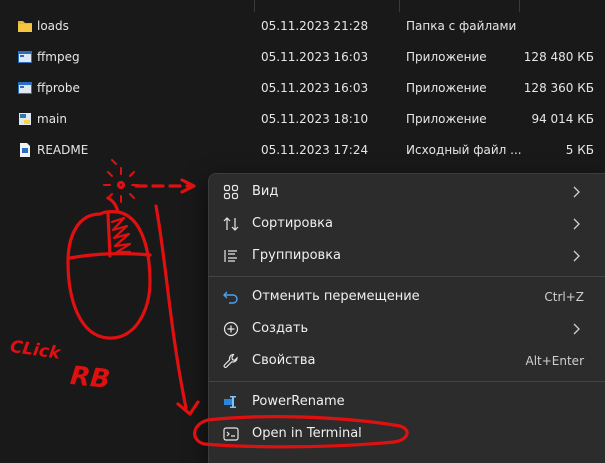  What do you see at coordinates (564, 297) in the screenshot?
I see `shortcut-label: Ctrl+Z` at bounding box center [564, 297].